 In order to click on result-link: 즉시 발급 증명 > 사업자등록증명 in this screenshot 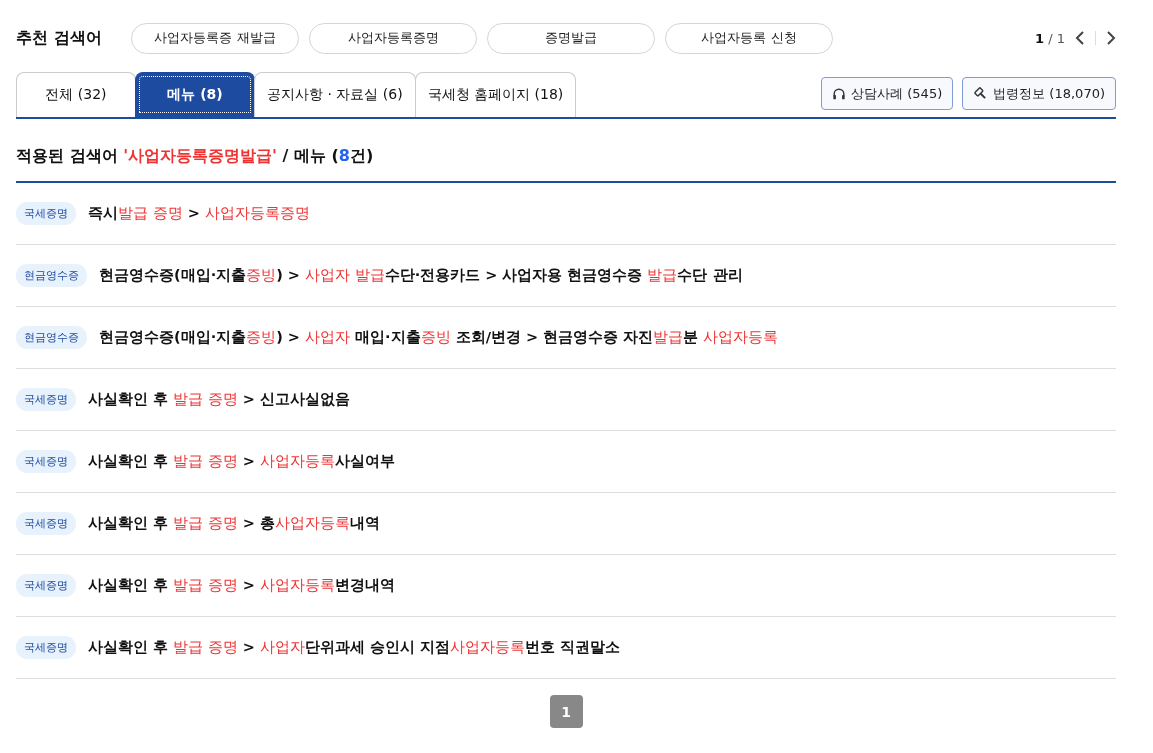, I will do `click(199, 213)`.